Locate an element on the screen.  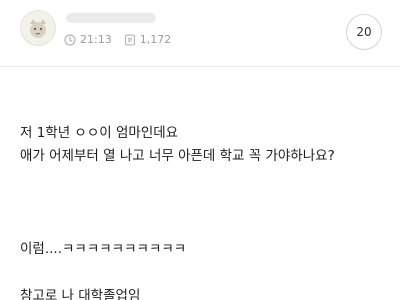
header-divider is located at coordinates (200, 66).